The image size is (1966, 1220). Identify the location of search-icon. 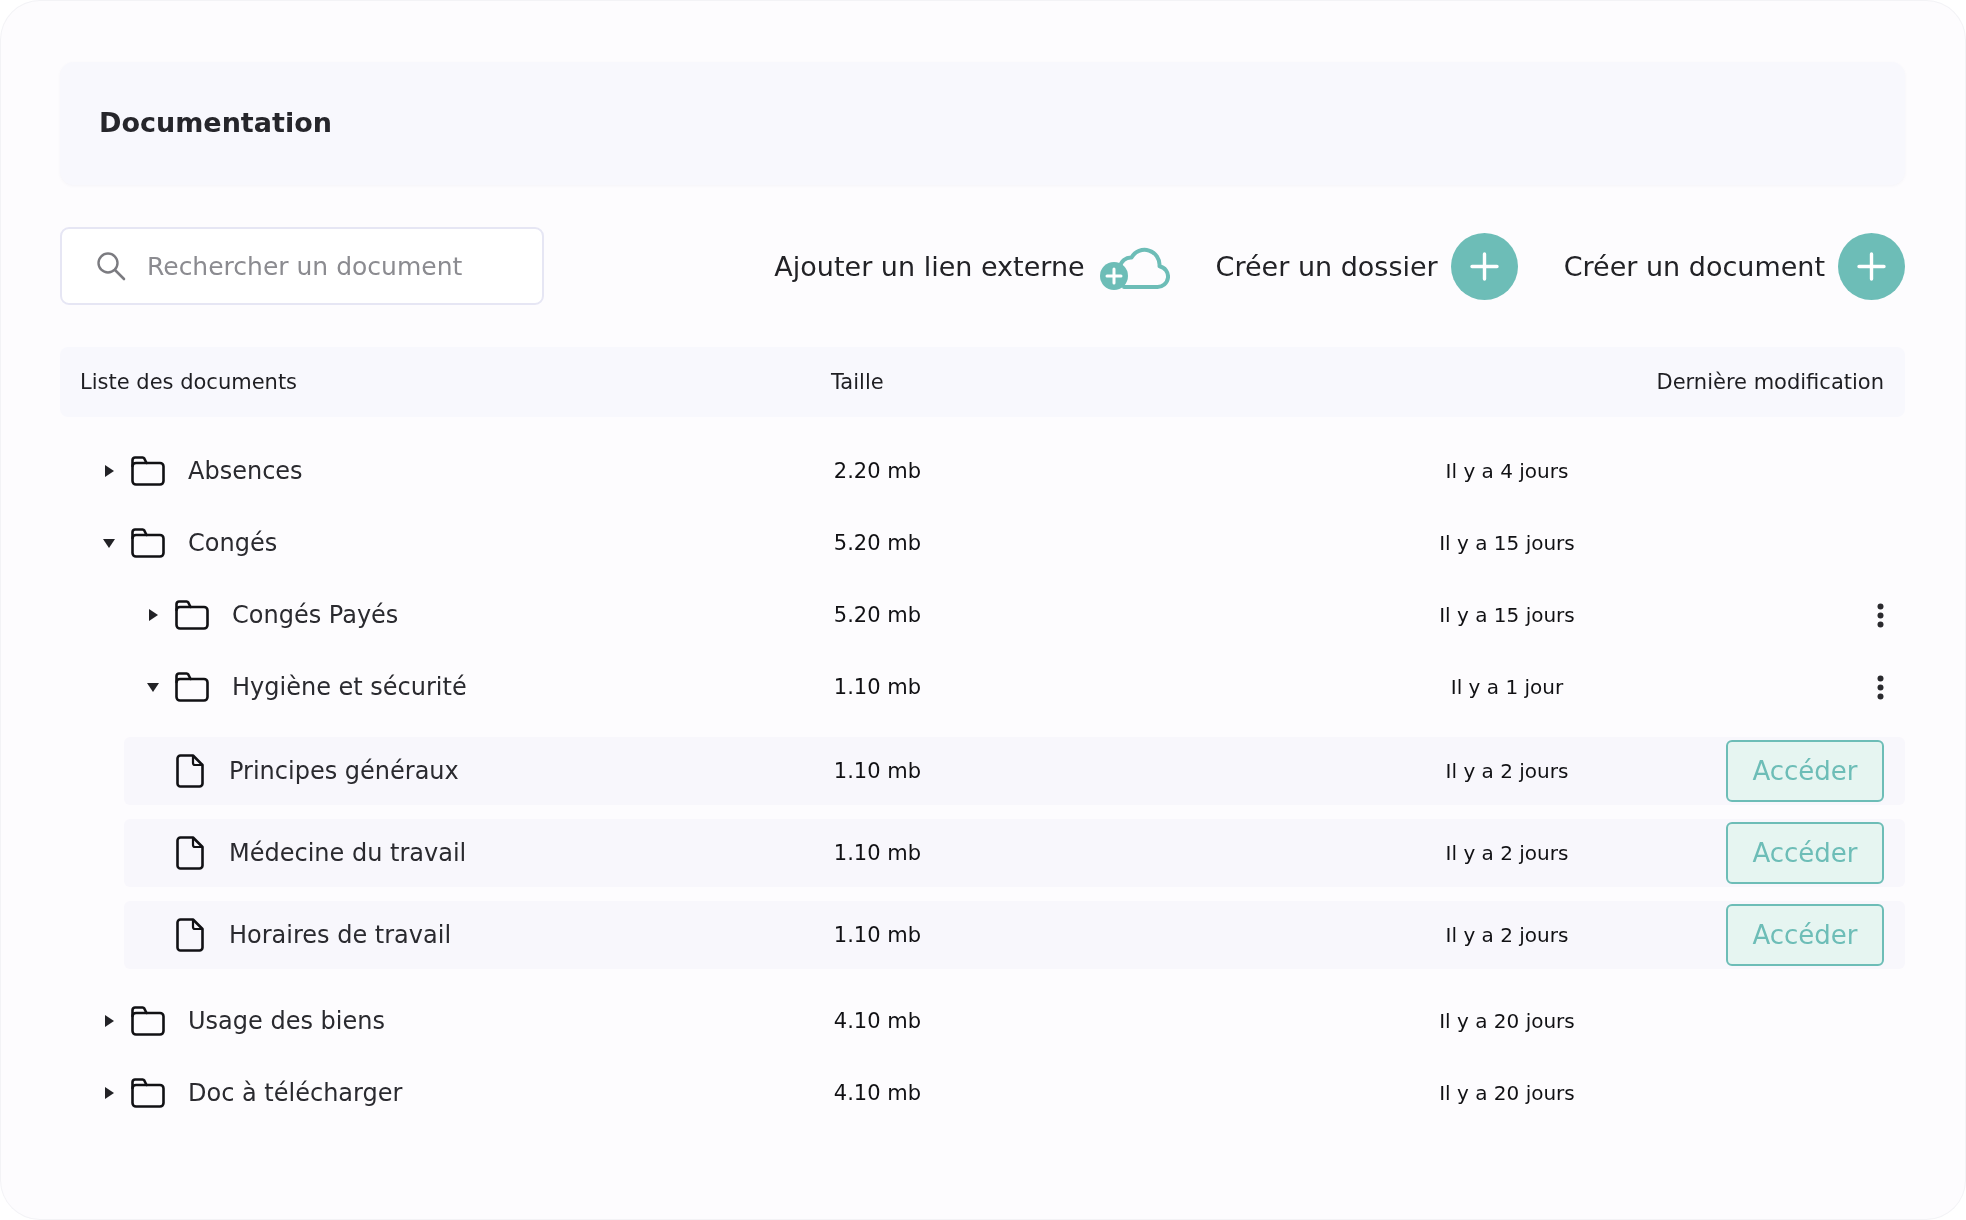
(111, 266).